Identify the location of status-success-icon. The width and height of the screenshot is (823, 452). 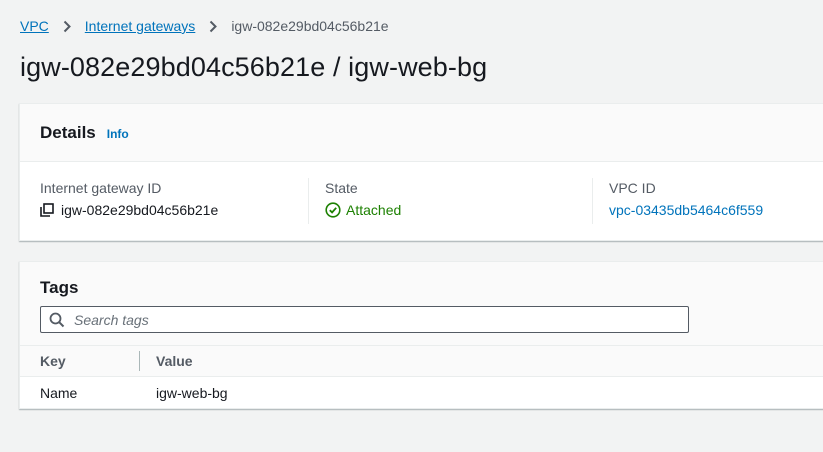
(333, 210).